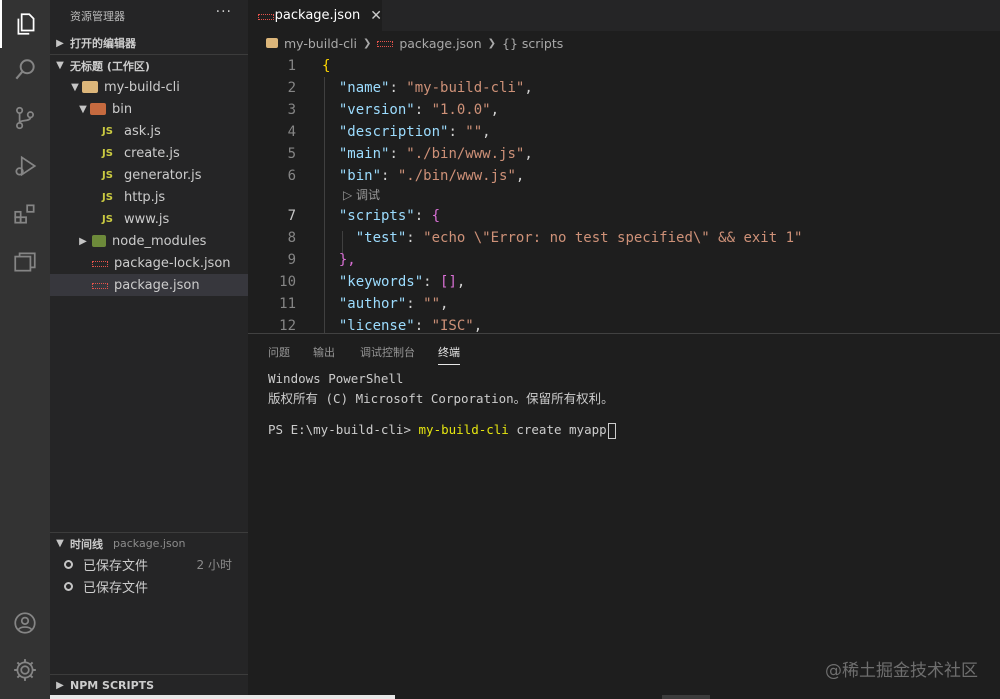 Image resolution: width=1000 pixels, height=699 pixels. I want to click on npm-scripts-header: ▶ NPM SCRIPTS, so click(149, 685).